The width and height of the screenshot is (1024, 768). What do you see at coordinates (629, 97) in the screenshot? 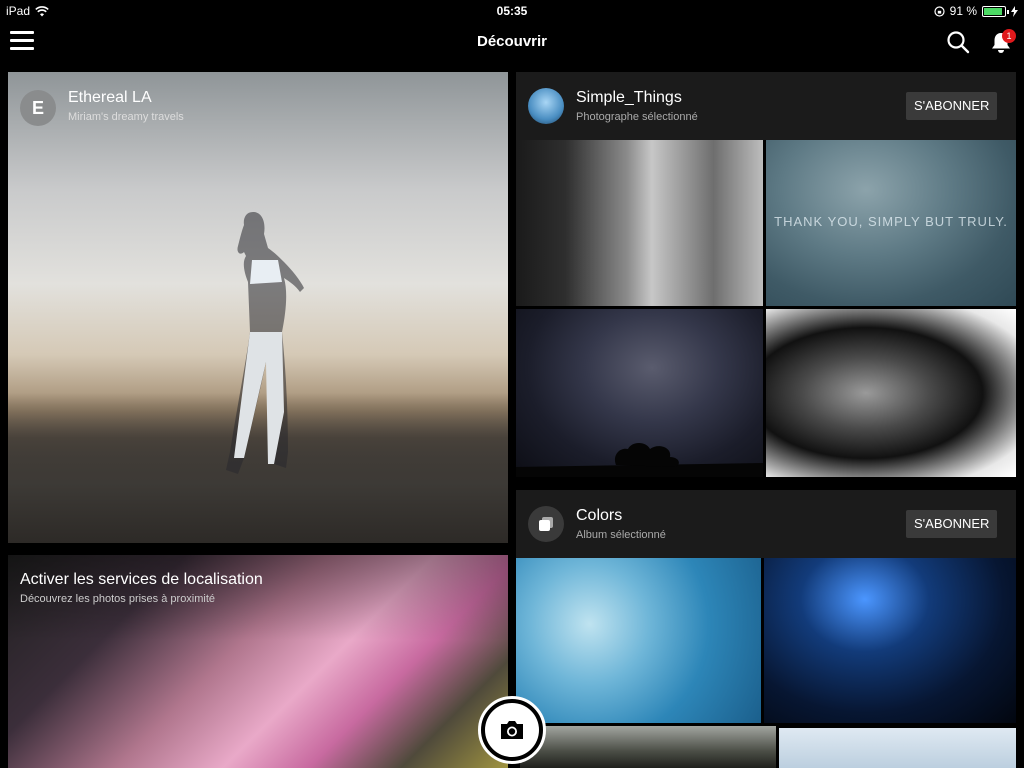
I see `card-title: Simple_Things` at bounding box center [629, 97].